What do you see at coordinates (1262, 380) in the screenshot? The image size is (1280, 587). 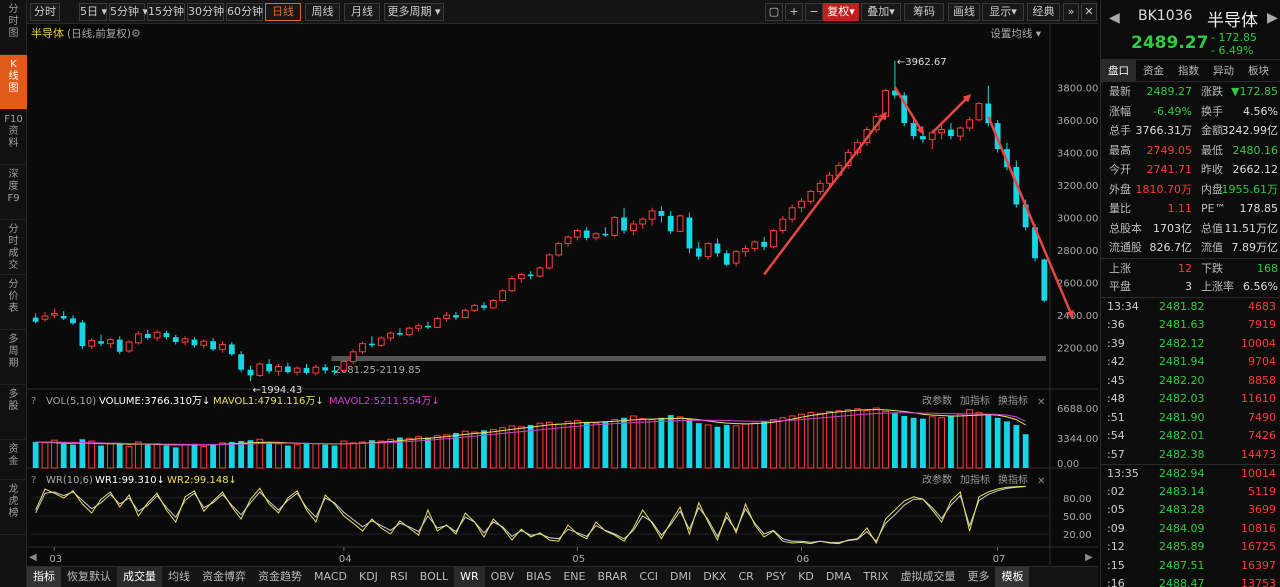 I see `tick-volume: 8858` at bounding box center [1262, 380].